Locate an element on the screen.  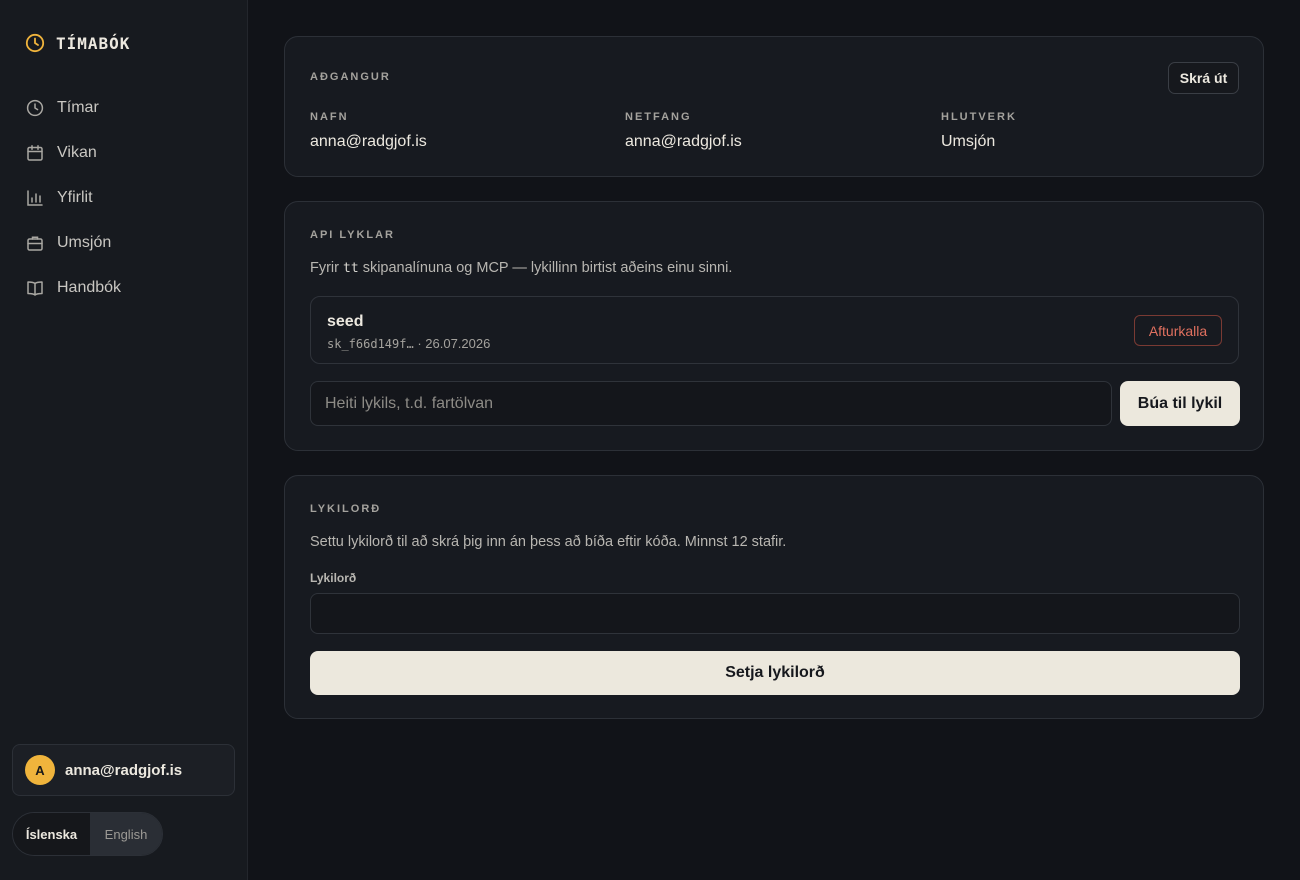
book-icon is located at coordinates (35, 288).